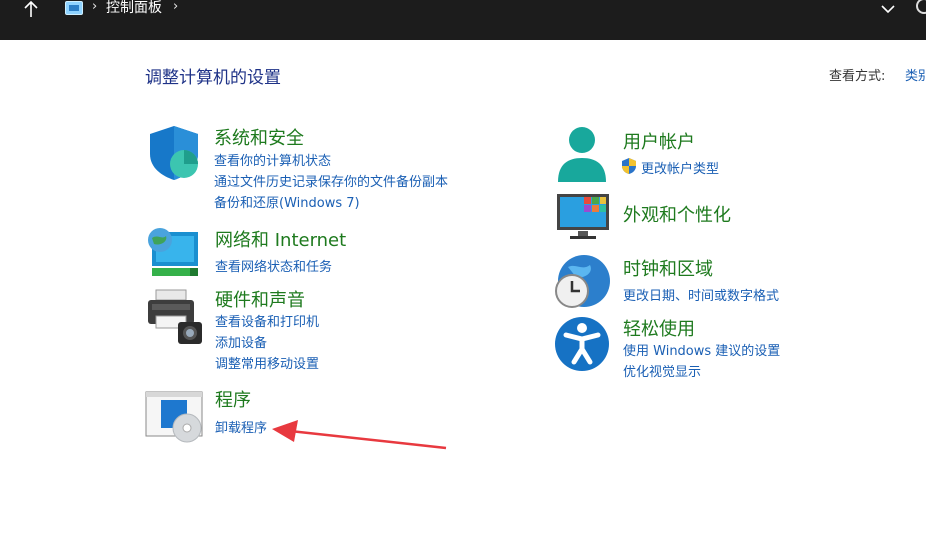 The height and width of the screenshot is (544, 926). Describe the element at coordinates (584, 219) in the screenshot. I see `monitor-color-icon` at that location.